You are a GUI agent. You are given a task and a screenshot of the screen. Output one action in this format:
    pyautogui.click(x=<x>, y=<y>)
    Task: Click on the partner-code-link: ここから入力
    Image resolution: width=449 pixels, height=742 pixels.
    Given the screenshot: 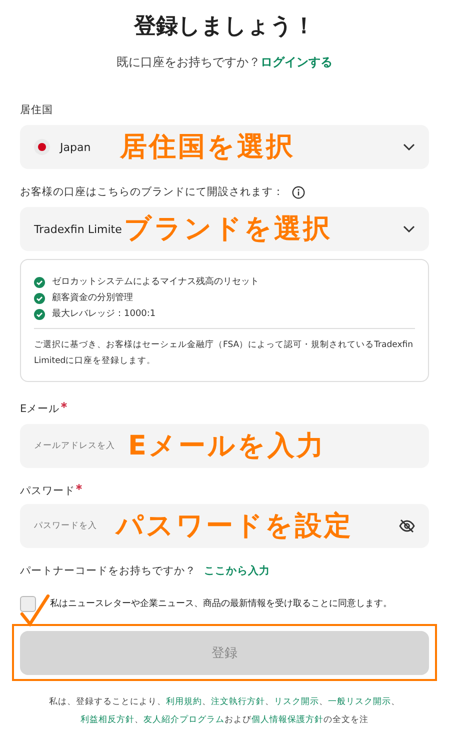 What is the action you would take?
    pyautogui.click(x=237, y=571)
    